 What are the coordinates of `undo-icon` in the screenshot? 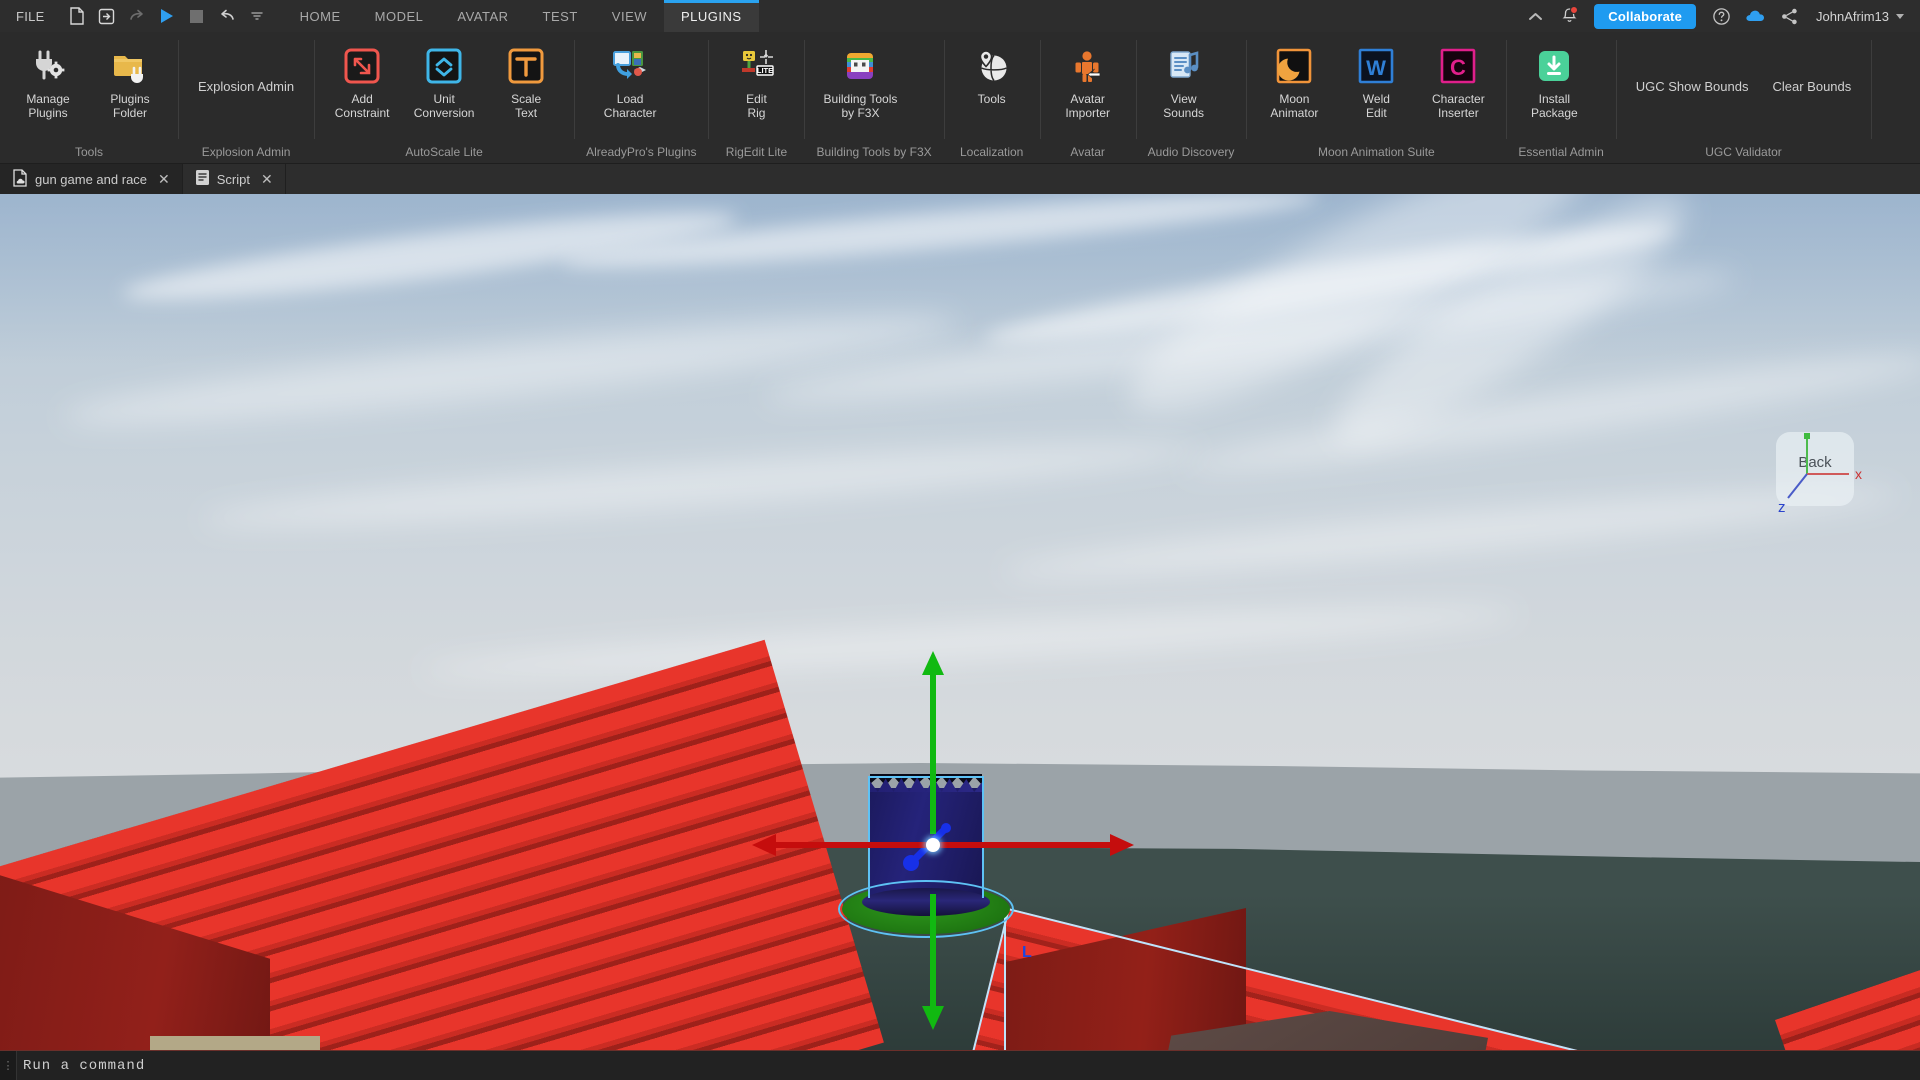 It's located at (227, 16).